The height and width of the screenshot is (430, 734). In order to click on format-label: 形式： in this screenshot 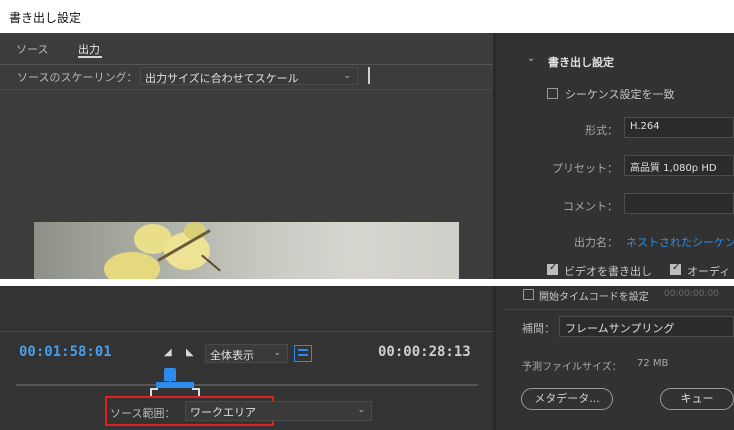, I will do `click(601, 130)`.